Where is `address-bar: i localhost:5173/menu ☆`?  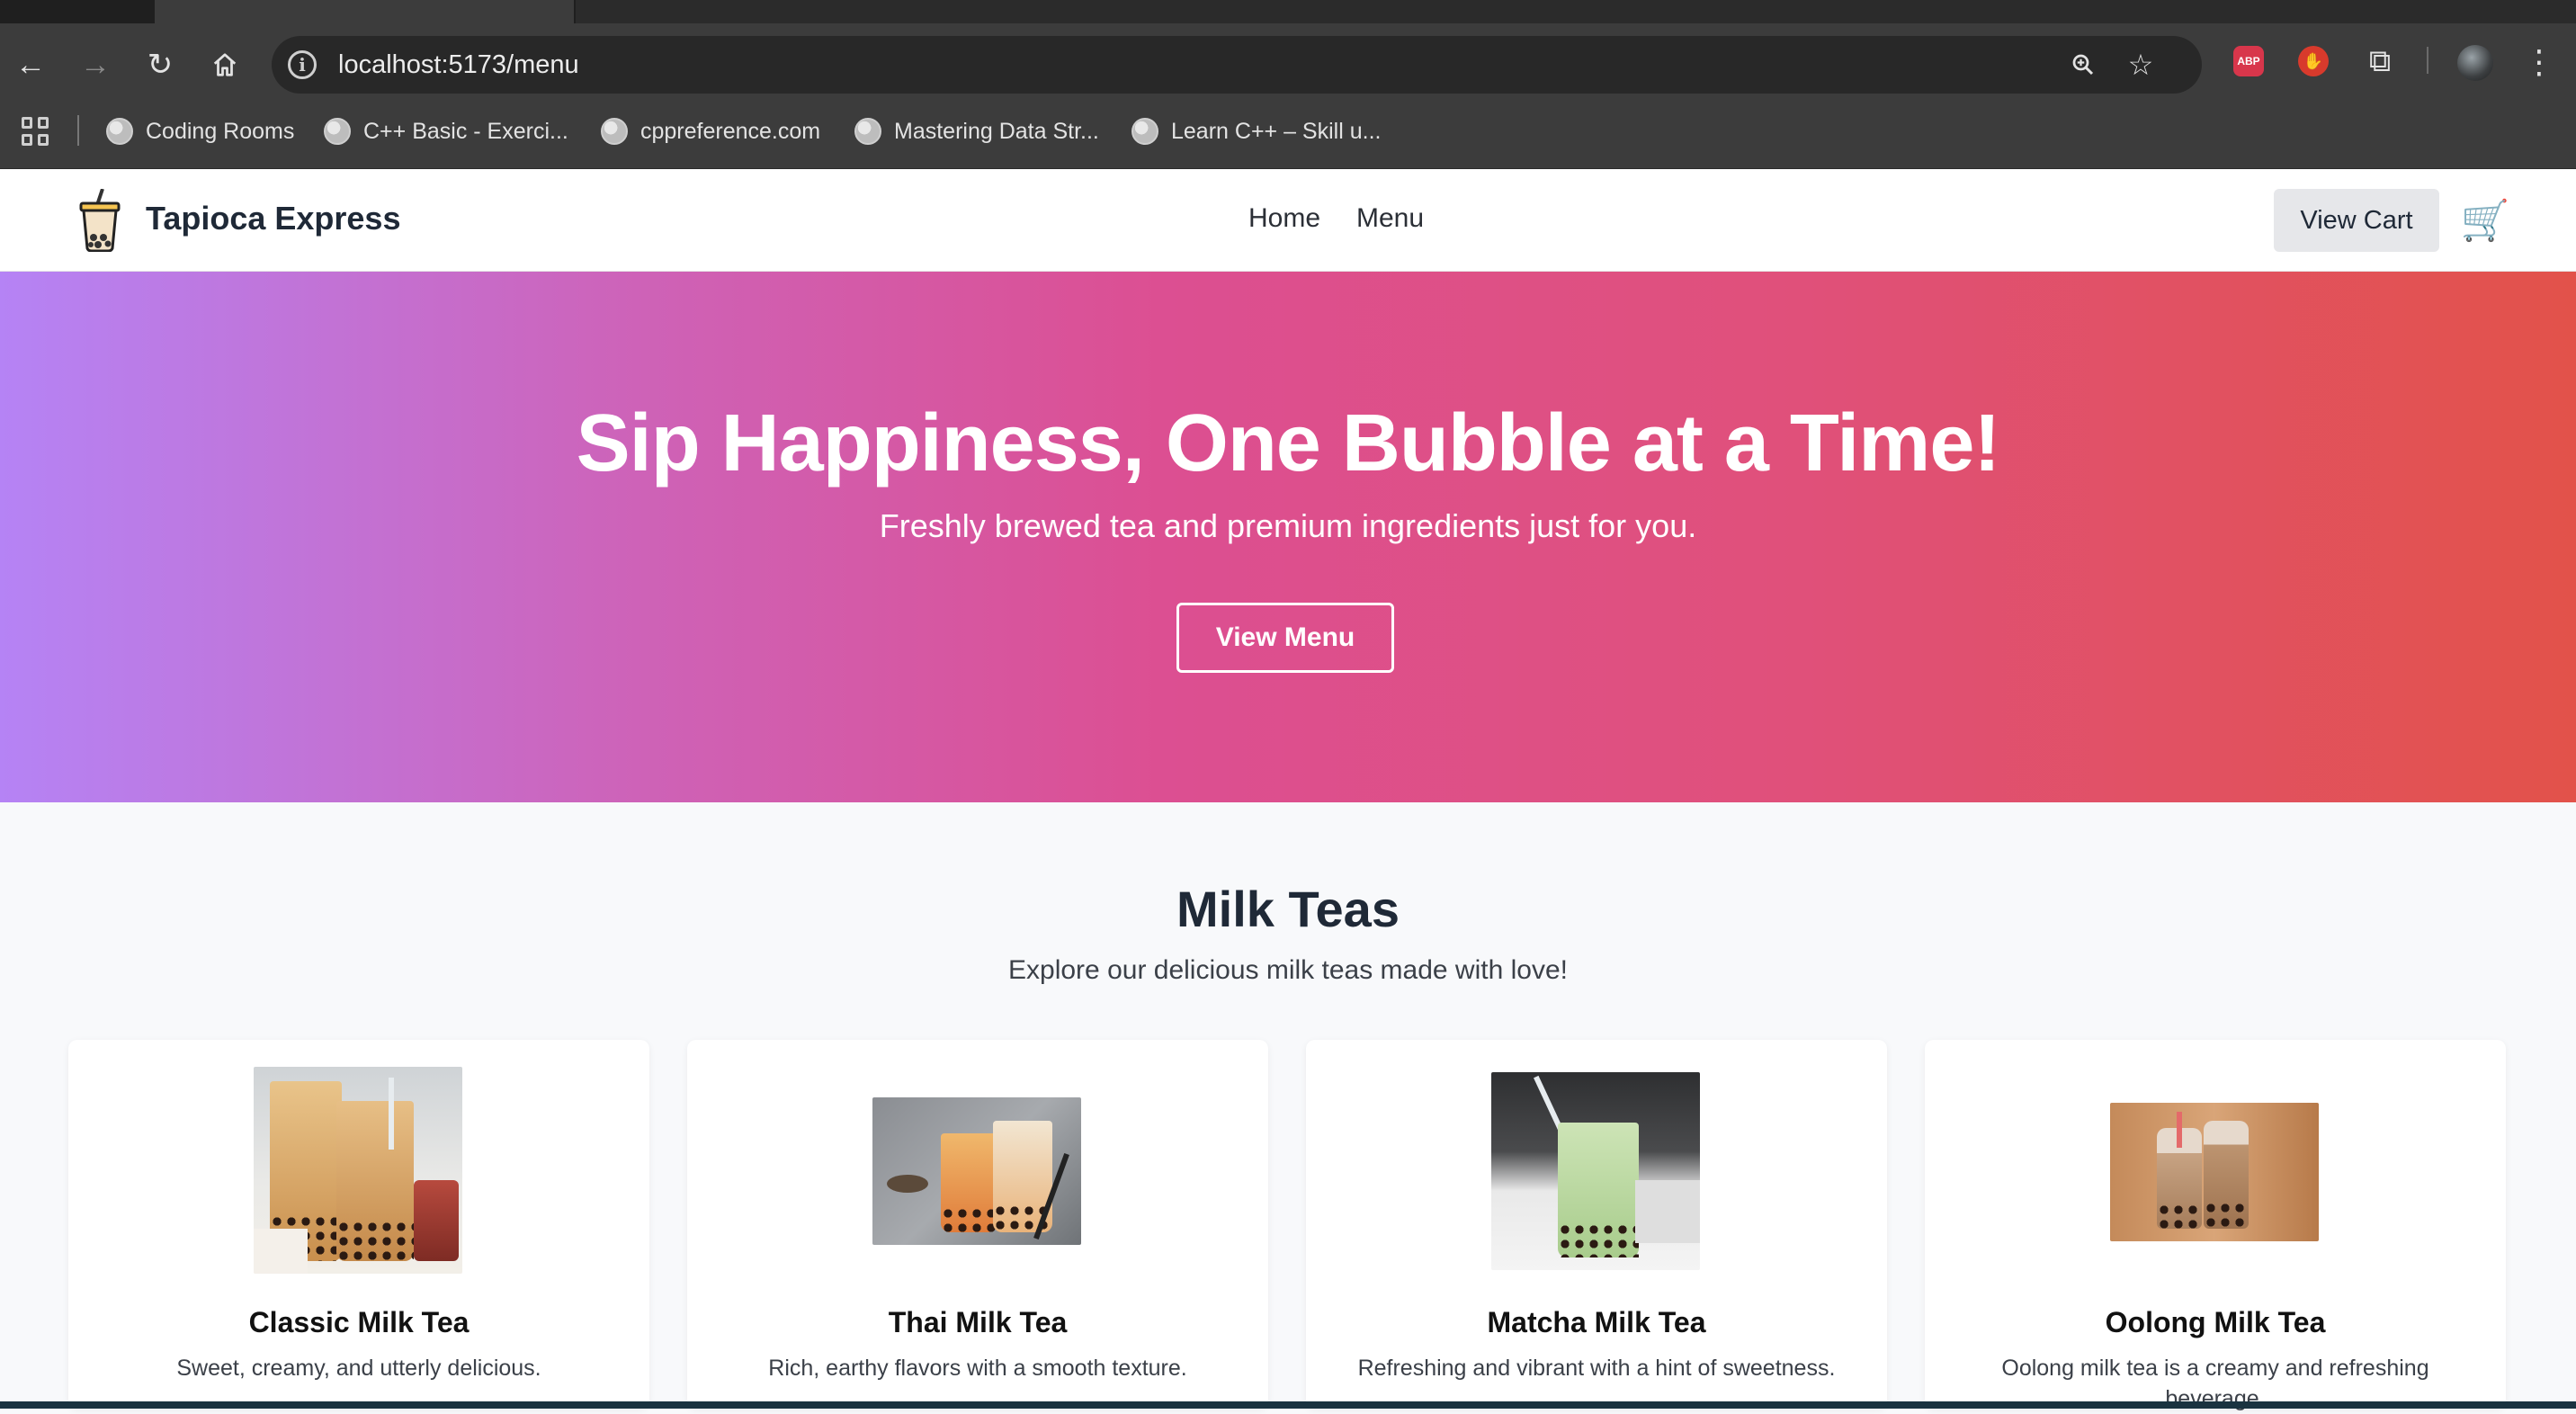
address-bar: i localhost:5173/menu ☆ is located at coordinates (1237, 65).